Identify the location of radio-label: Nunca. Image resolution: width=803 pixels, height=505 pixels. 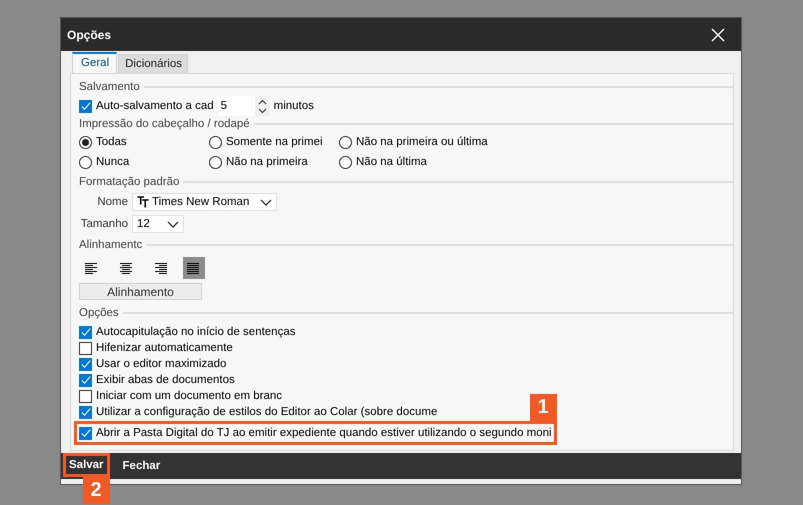
(113, 162).